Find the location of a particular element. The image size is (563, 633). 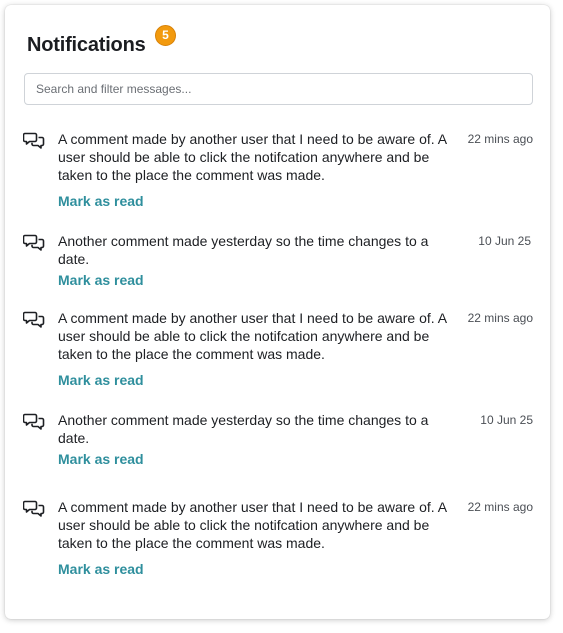

page-title: Notifications is located at coordinates (86, 45).